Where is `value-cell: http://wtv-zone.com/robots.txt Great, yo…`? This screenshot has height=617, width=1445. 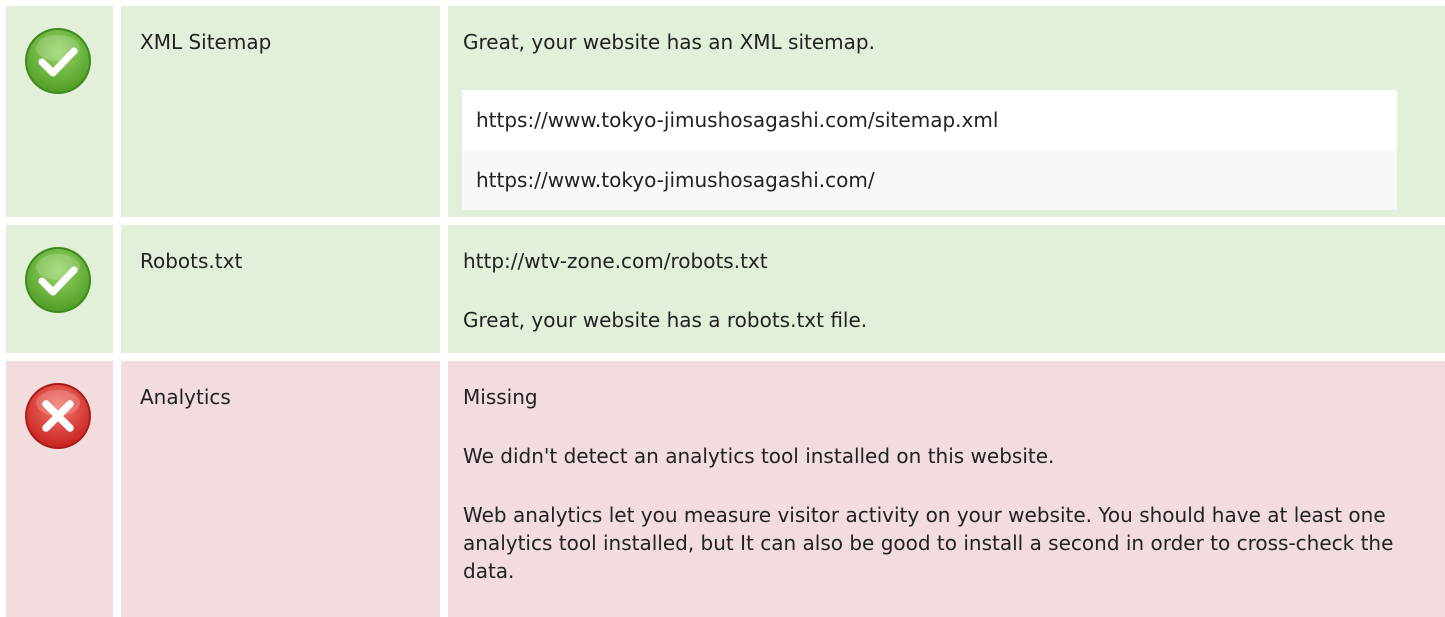 value-cell: http://wtv-zone.com/robots.txt Great, yo… is located at coordinates (946, 289).